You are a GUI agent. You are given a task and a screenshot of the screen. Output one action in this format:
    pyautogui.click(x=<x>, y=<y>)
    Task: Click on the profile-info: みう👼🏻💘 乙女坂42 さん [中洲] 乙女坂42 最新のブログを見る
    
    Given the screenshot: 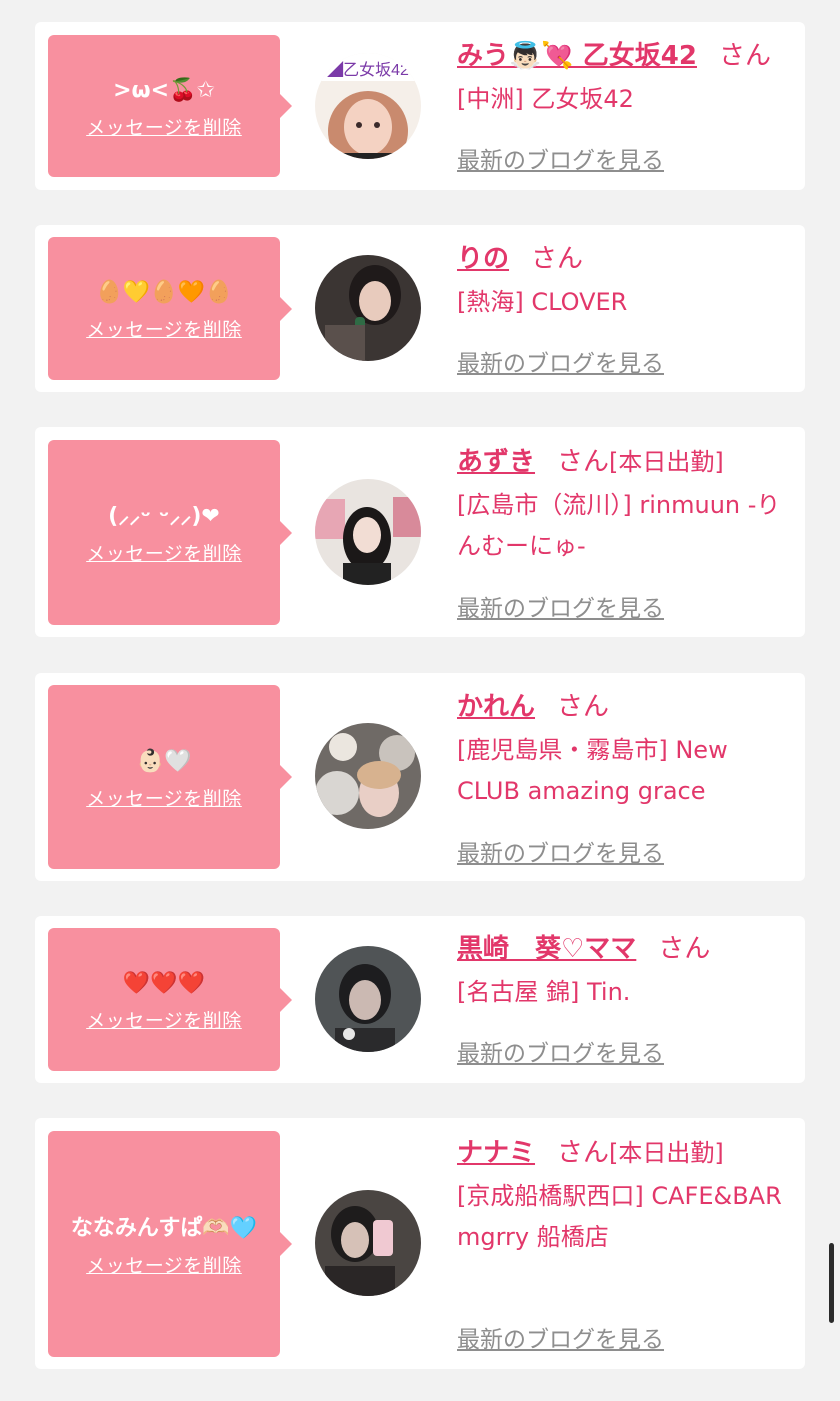 What is the action you would take?
    pyautogui.click(x=624, y=105)
    